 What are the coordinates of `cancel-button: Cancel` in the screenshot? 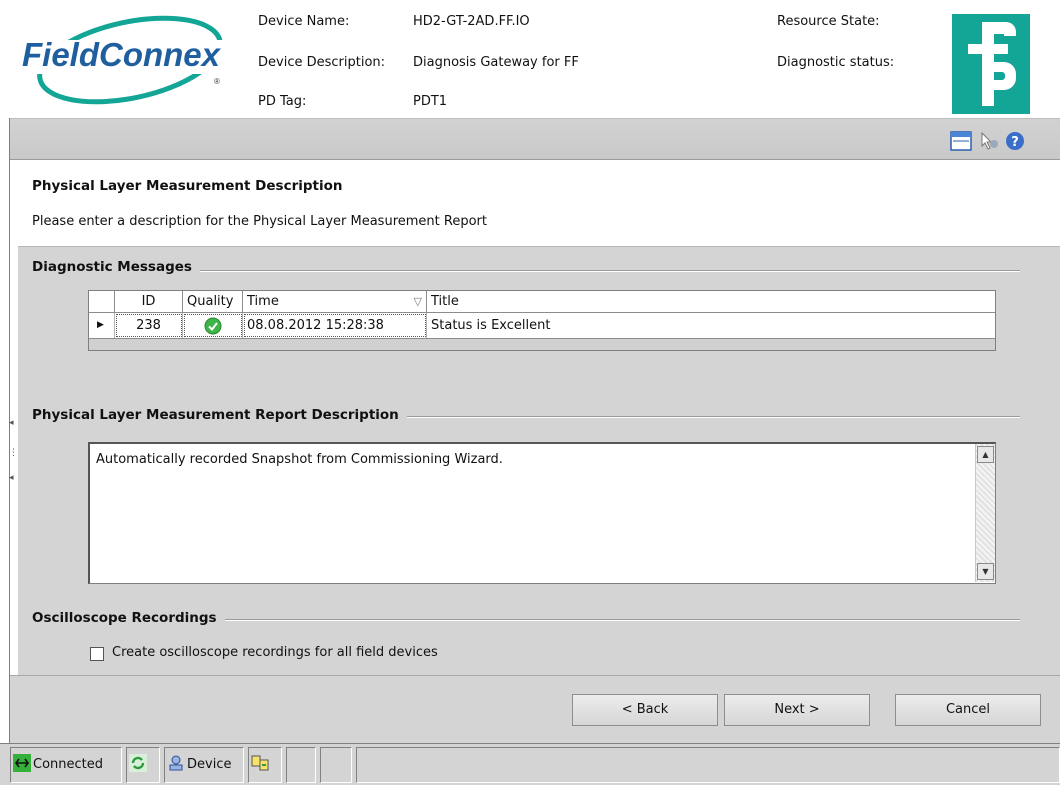 It's located at (968, 710).